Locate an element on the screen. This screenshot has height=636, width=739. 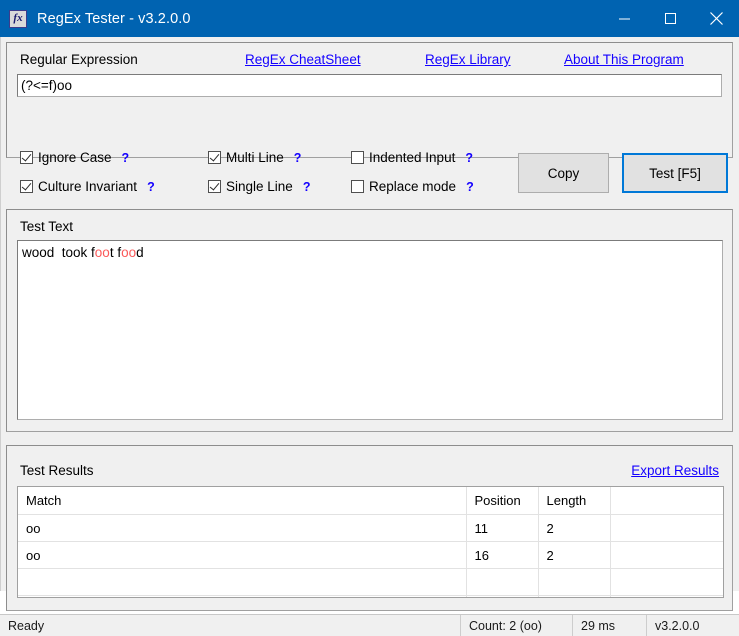
checkbox-indented-input: Indented Input ? is located at coordinates (412, 157).